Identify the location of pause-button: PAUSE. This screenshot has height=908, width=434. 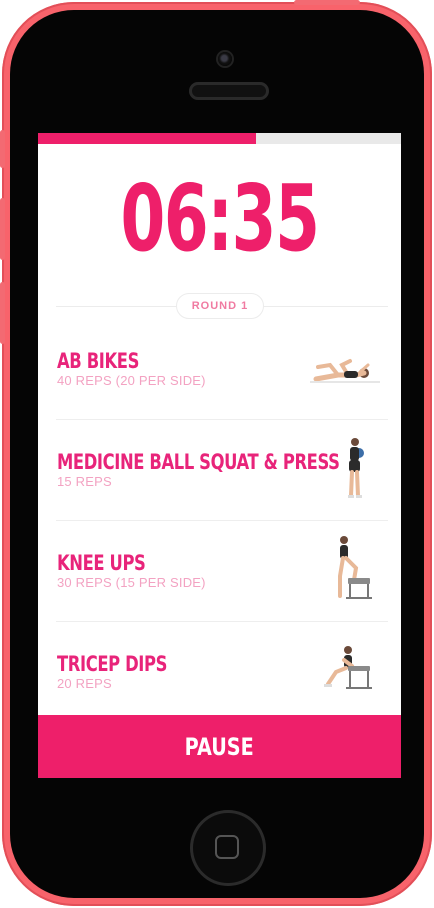
(219, 746).